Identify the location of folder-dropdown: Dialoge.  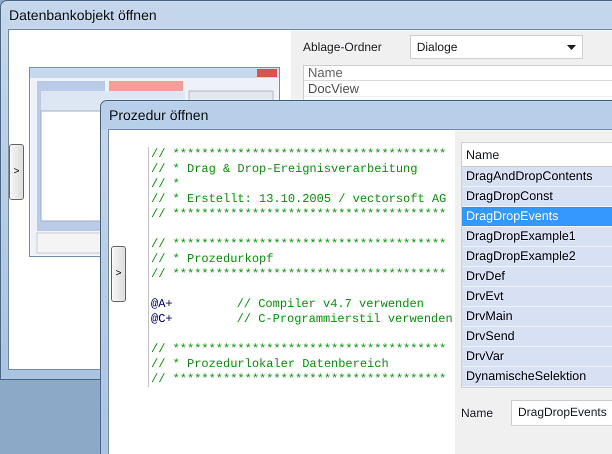
(496, 47).